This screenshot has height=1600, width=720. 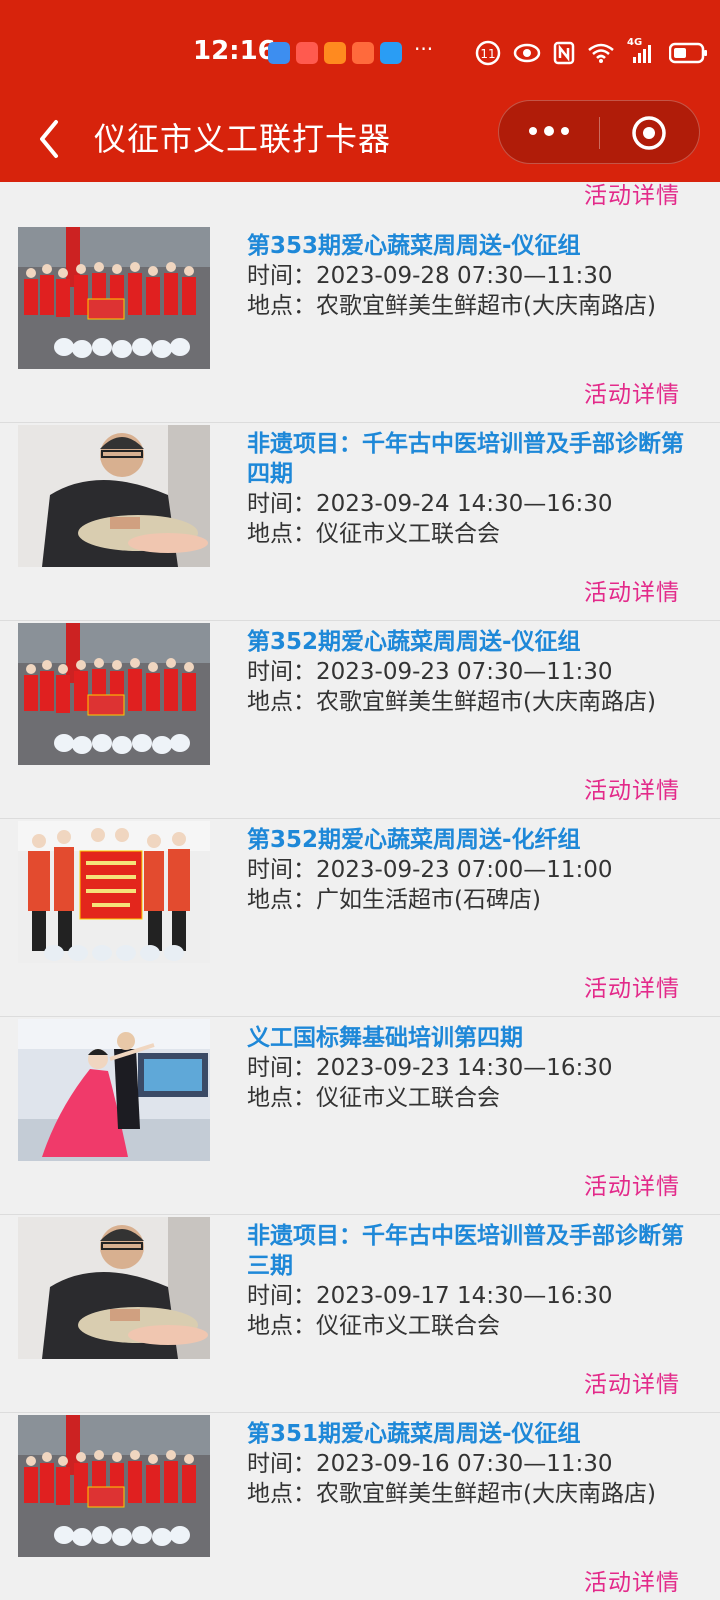 What do you see at coordinates (424, 49) in the screenshot?
I see `more-notifications-icon: ···` at bounding box center [424, 49].